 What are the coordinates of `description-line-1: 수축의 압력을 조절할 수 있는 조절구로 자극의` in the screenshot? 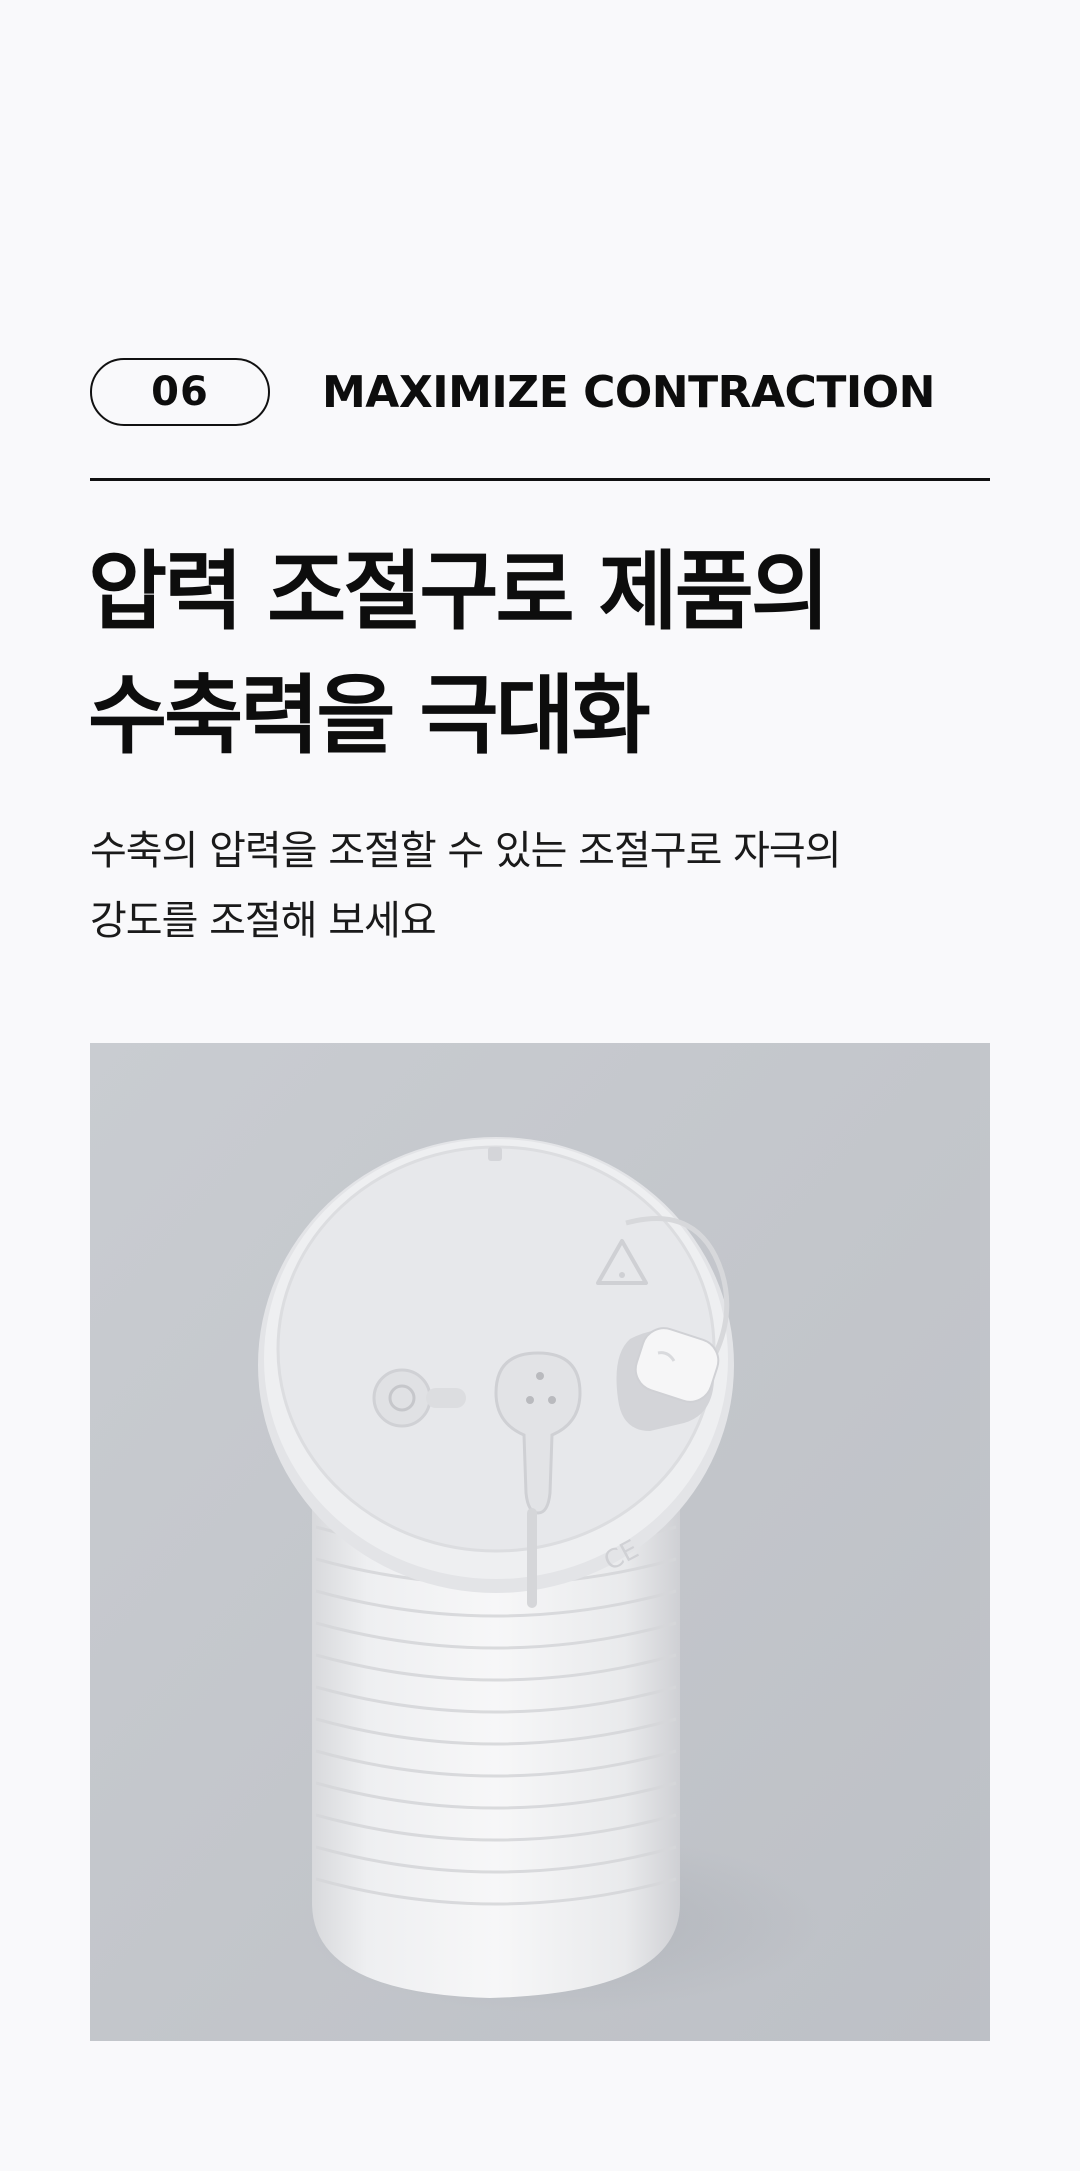 It's located at (466, 851).